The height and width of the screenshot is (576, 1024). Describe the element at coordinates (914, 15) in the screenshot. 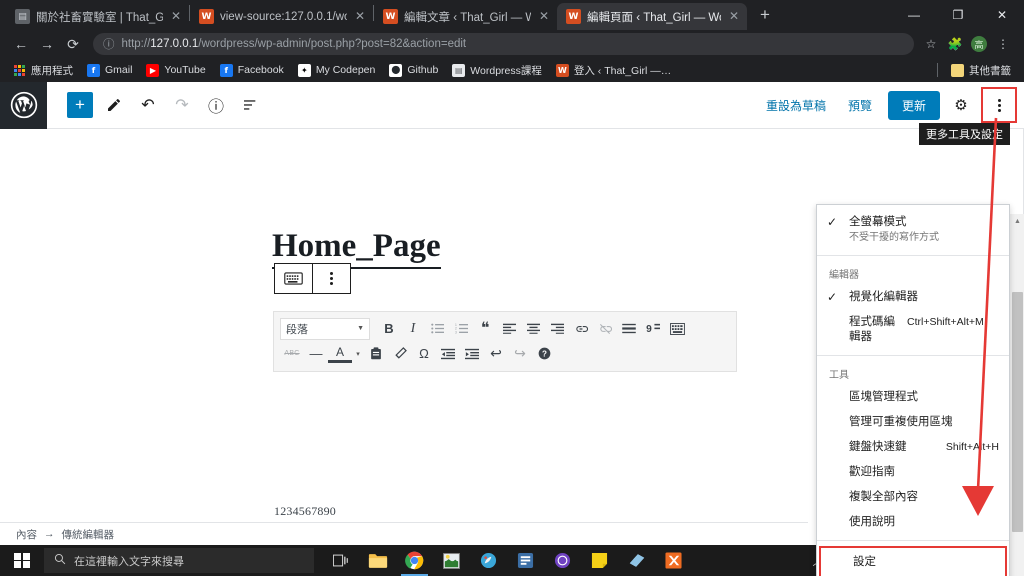

I see `minimize-button: —` at that location.